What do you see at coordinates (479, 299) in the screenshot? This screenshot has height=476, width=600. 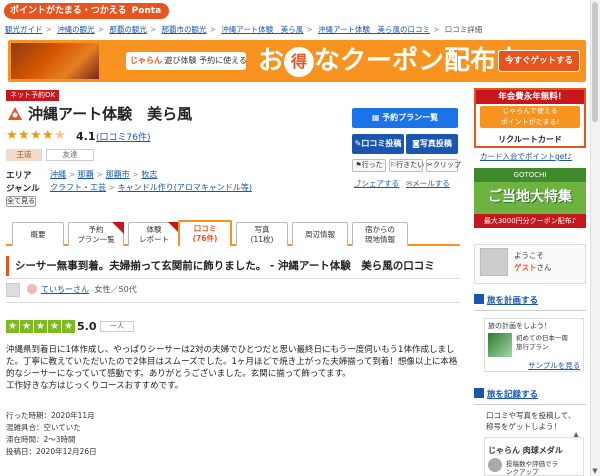 I see `plan-icon` at bounding box center [479, 299].